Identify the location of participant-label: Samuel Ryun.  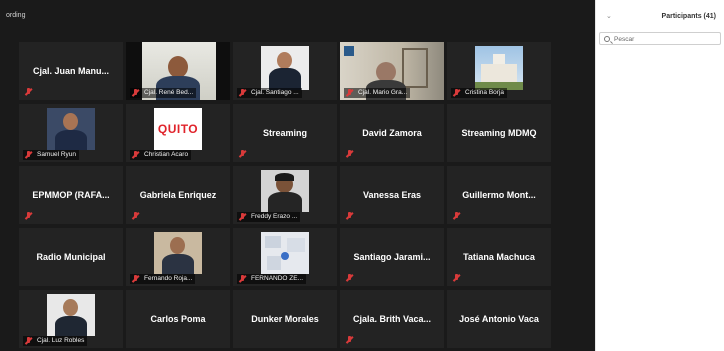
(51, 155).